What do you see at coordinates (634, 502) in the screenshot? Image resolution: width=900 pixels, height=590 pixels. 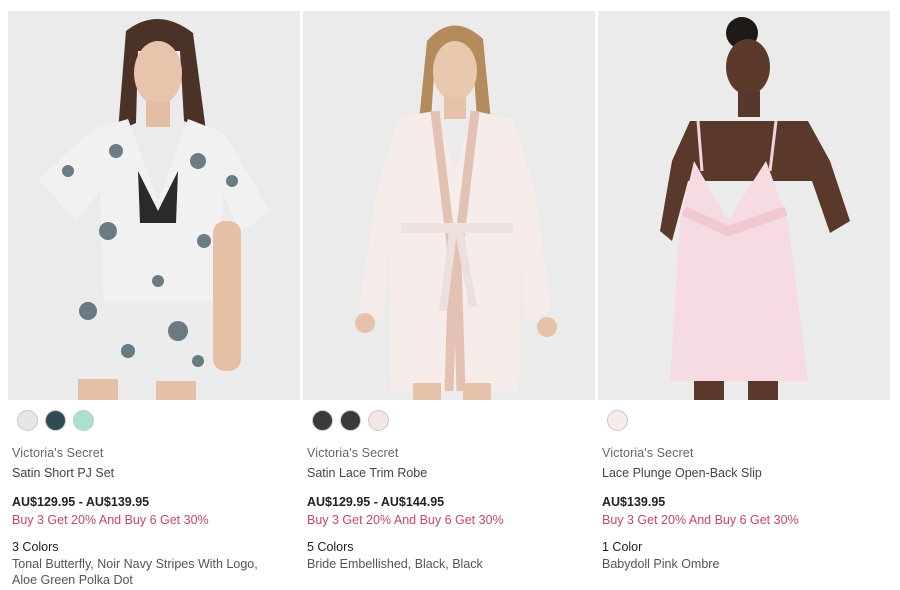 I see `product-price: AU$139.95` at bounding box center [634, 502].